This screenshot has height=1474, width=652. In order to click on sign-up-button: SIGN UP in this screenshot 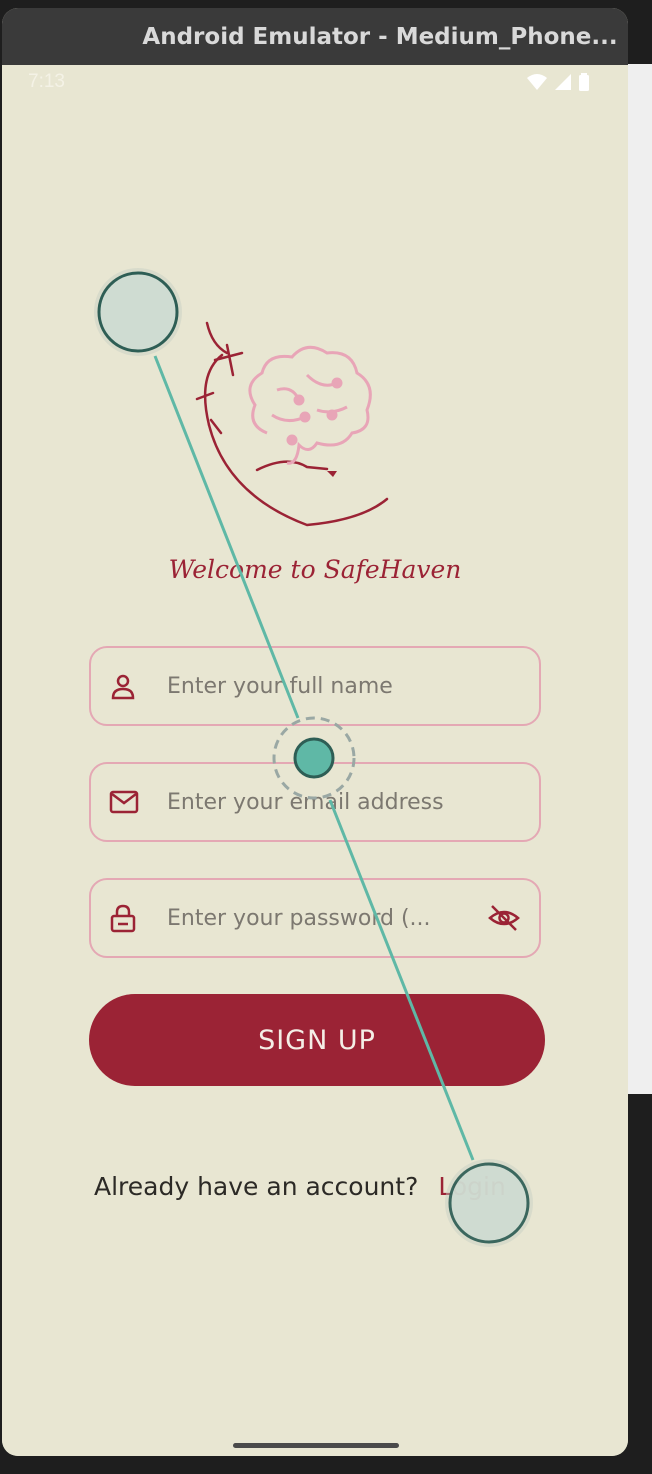, I will do `click(317, 1040)`.